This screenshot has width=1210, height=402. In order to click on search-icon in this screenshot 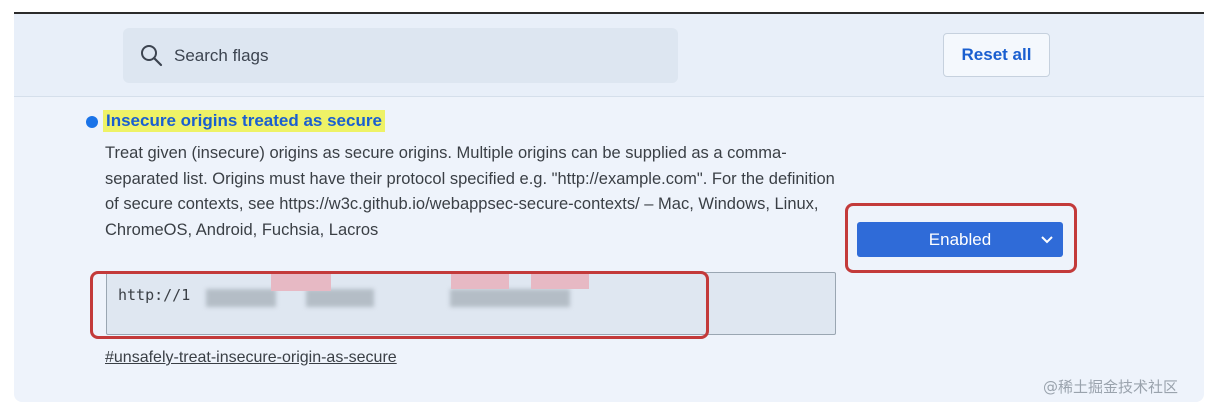, I will do `click(152, 56)`.